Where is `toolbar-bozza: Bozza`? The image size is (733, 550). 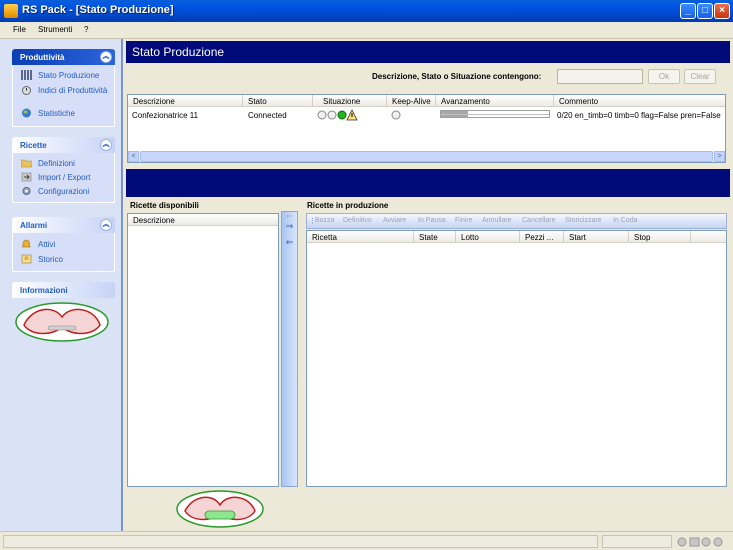 toolbar-bozza: Bozza is located at coordinates (324, 220).